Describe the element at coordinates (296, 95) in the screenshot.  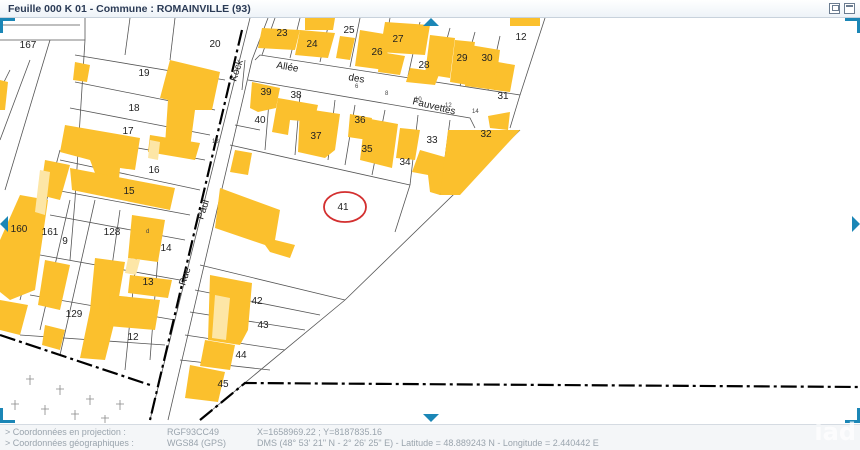
I see `parcel-label: 38` at that location.